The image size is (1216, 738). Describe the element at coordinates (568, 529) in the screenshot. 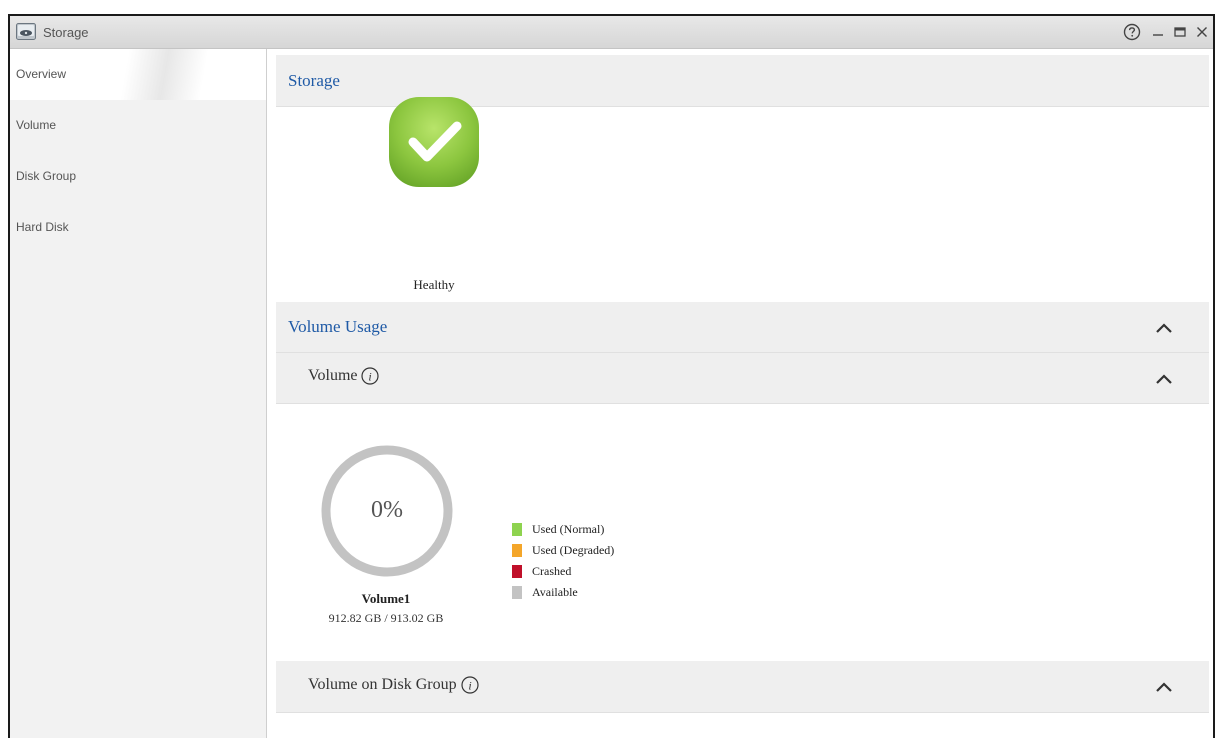

I see `legend-label: Used (Normal)` at that location.